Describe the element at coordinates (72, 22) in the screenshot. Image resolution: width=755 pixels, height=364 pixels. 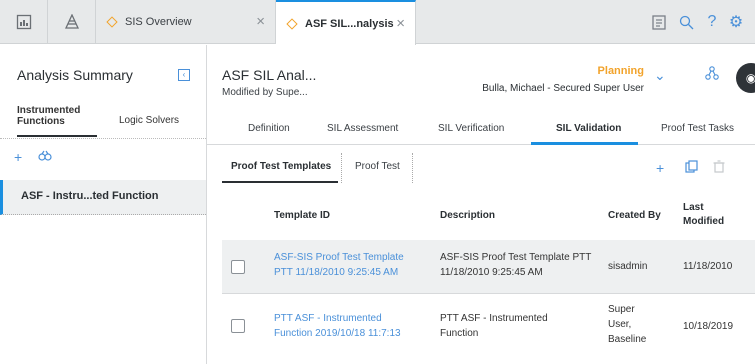
I see `hierarchy-icon` at that location.